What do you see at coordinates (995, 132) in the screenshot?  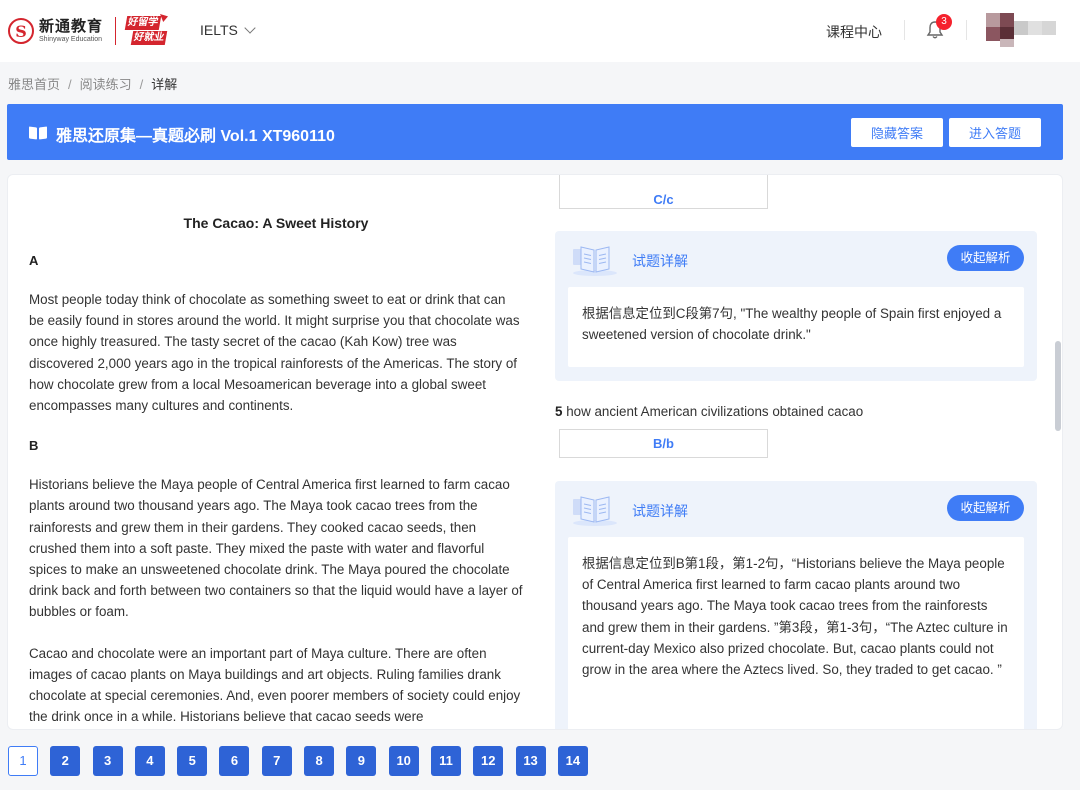 I see `enter-answering-button: 进入答题` at bounding box center [995, 132].